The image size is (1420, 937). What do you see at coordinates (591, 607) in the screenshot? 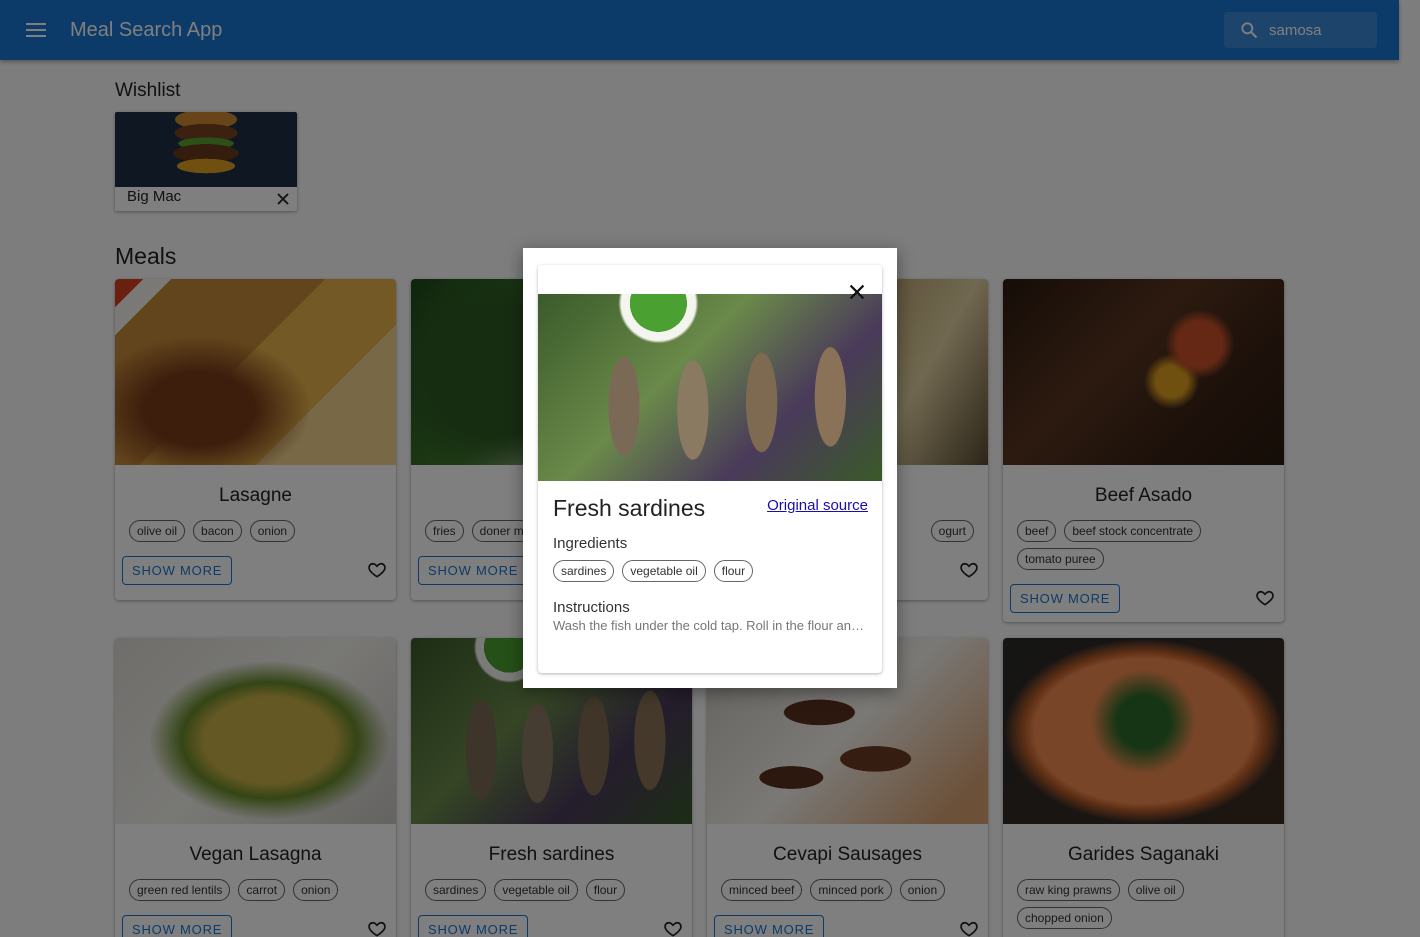
I see `instructions-heading: Instructions` at bounding box center [591, 607].